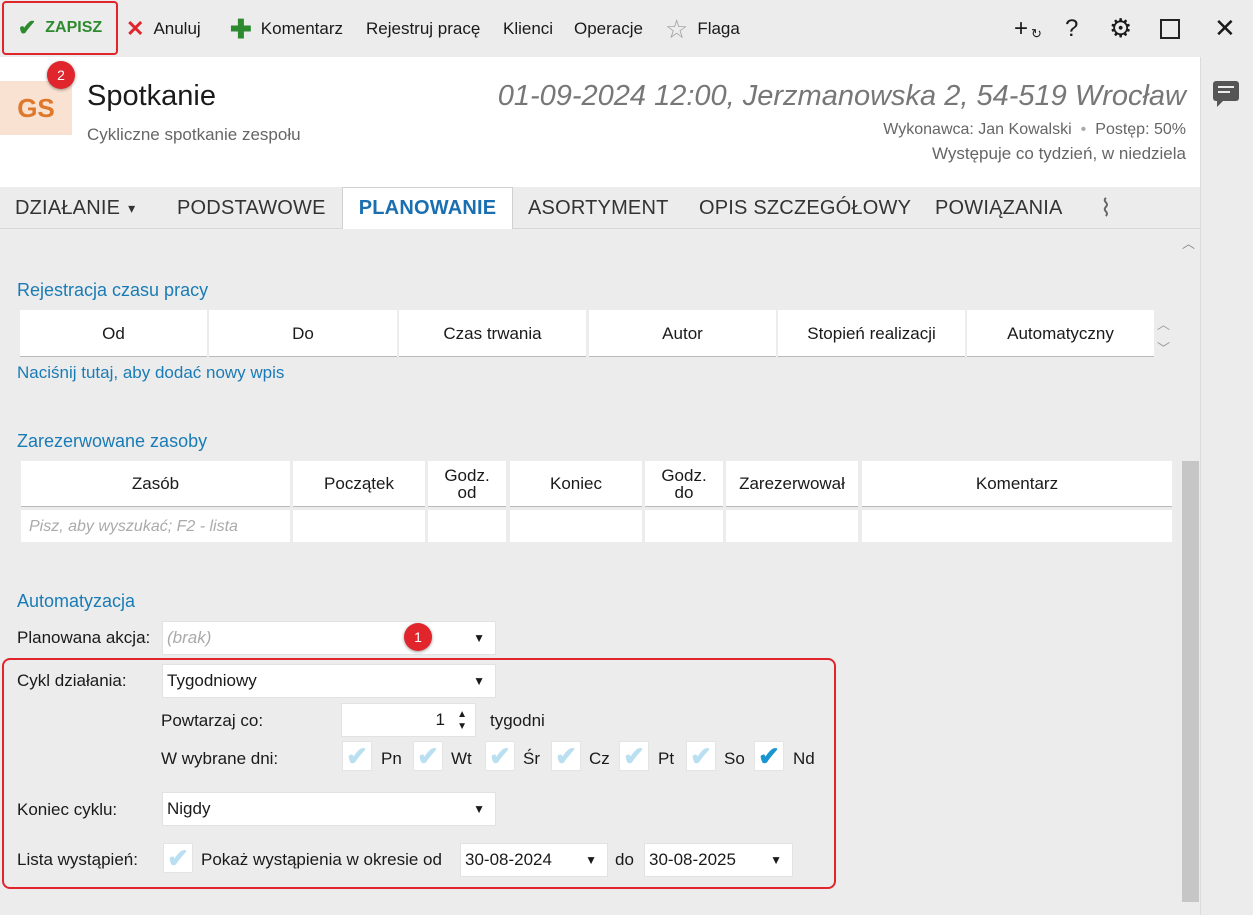 The image size is (1253, 915). What do you see at coordinates (769, 756) in the screenshot?
I see `day-checkbox-nd: ✔` at bounding box center [769, 756].